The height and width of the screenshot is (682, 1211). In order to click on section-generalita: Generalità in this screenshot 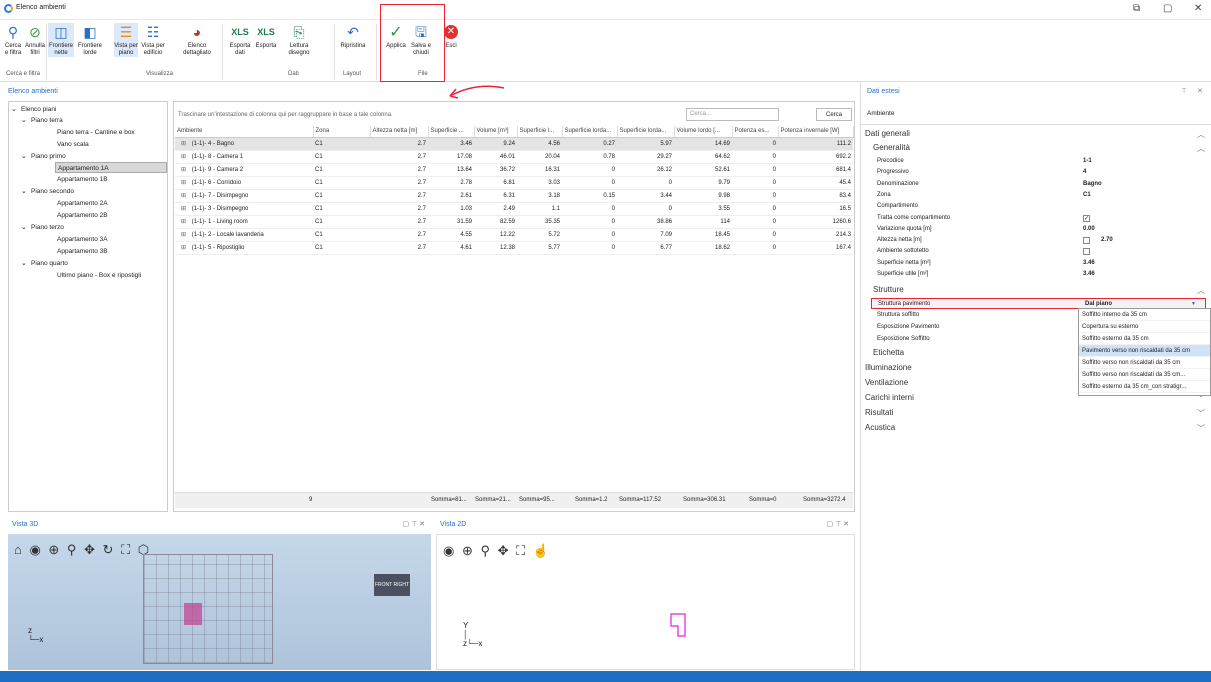, I will do `click(891, 147)`.